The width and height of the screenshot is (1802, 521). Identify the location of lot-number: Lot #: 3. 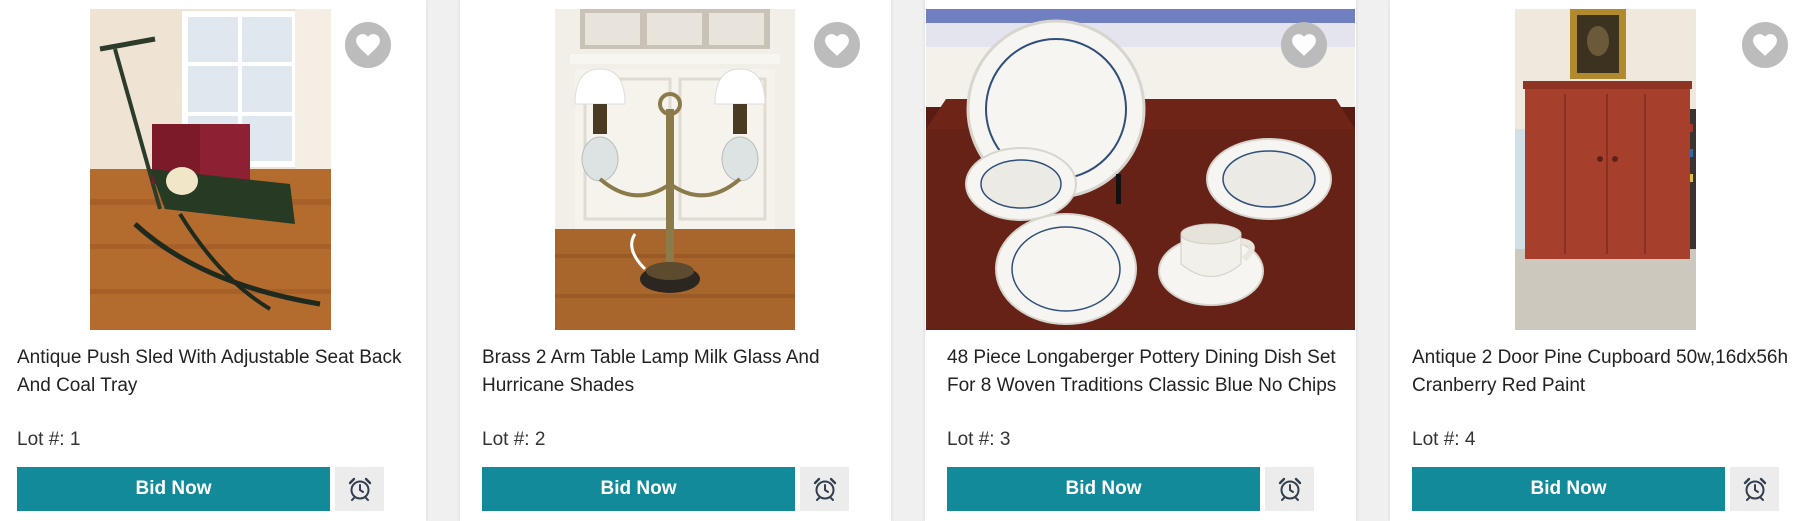
(979, 439).